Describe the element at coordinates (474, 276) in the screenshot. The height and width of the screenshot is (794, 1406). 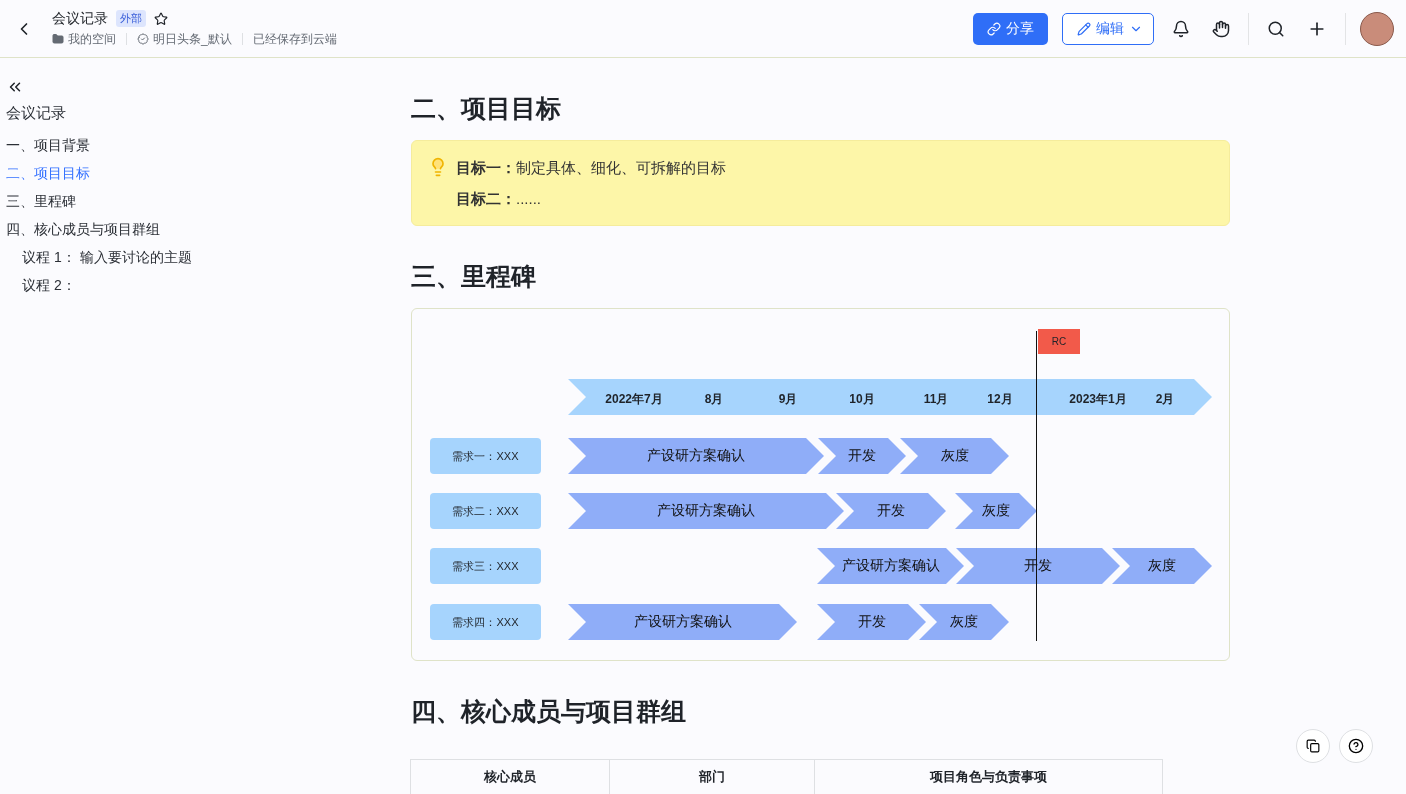
I see `section-heading: 三、里程碑` at that location.